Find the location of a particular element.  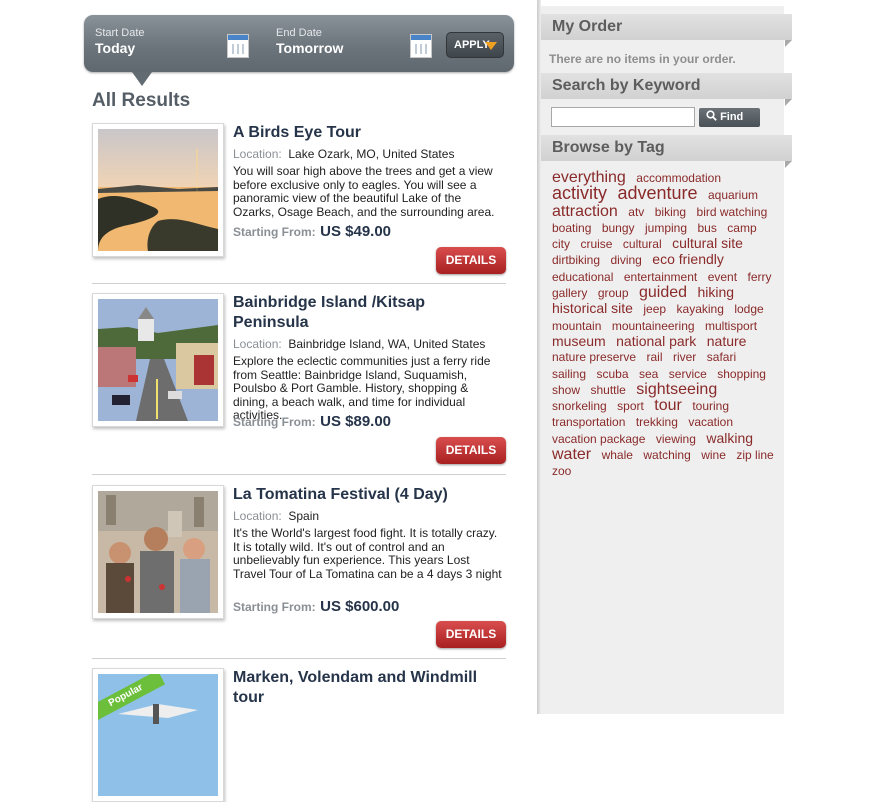

tag-link: tour is located at coordinates (668, 405).